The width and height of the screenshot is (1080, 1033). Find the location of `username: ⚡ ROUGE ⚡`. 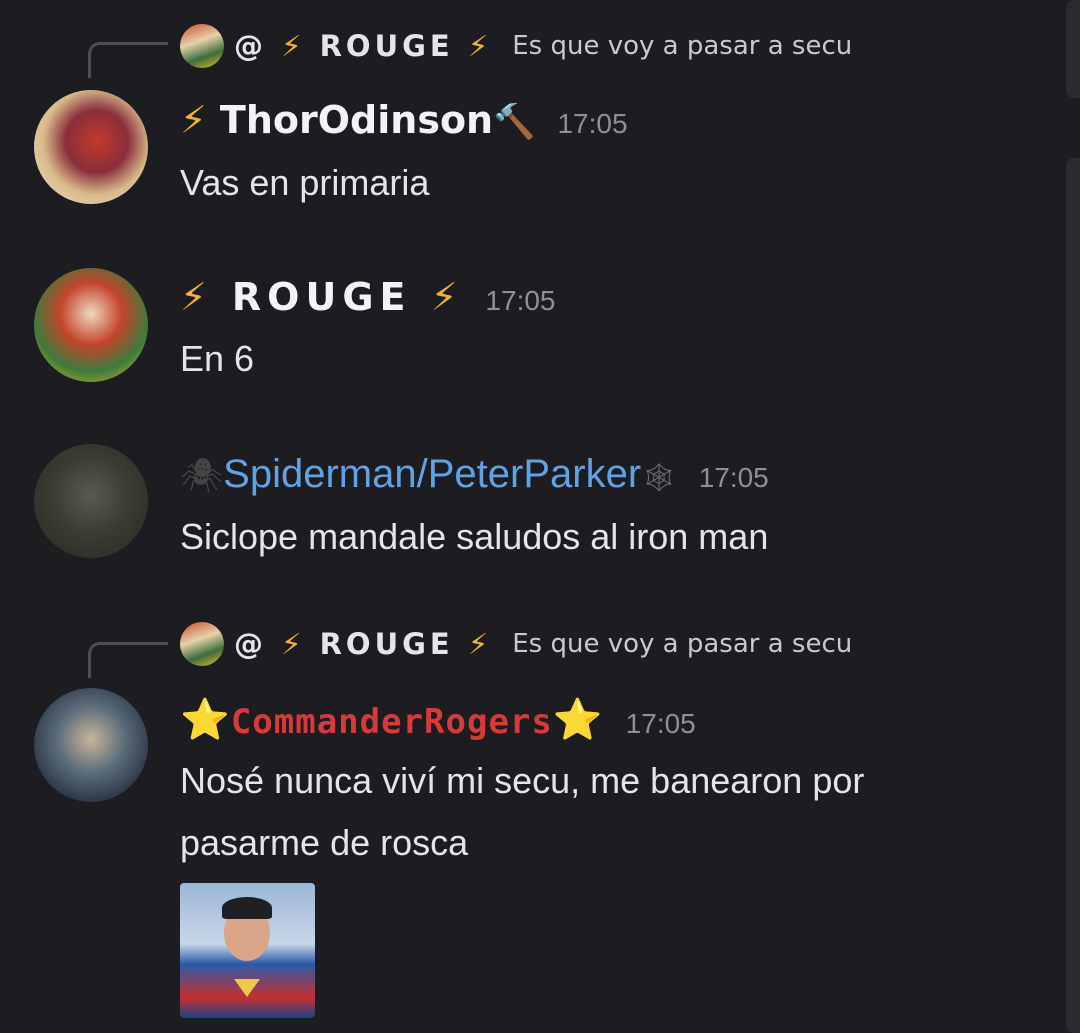

username: ⚡ ROUGE ⚡ is located at coordinates (321, 297).